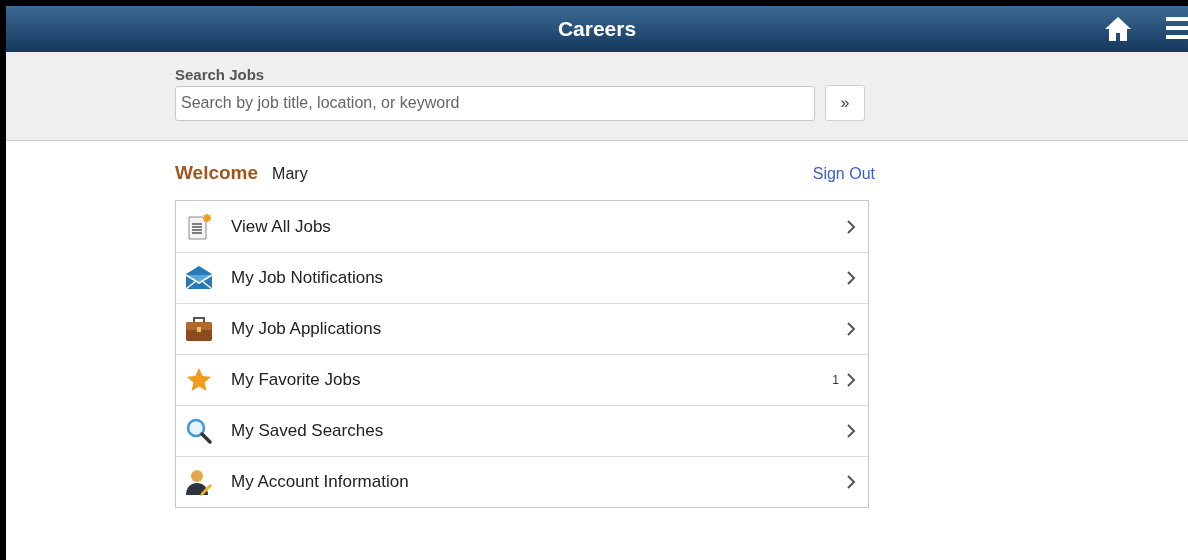  What do you see at coordinates (522, 226) in the screenshot?
I see `menu-item: View All Jobs` at bounding box center [522, 226].